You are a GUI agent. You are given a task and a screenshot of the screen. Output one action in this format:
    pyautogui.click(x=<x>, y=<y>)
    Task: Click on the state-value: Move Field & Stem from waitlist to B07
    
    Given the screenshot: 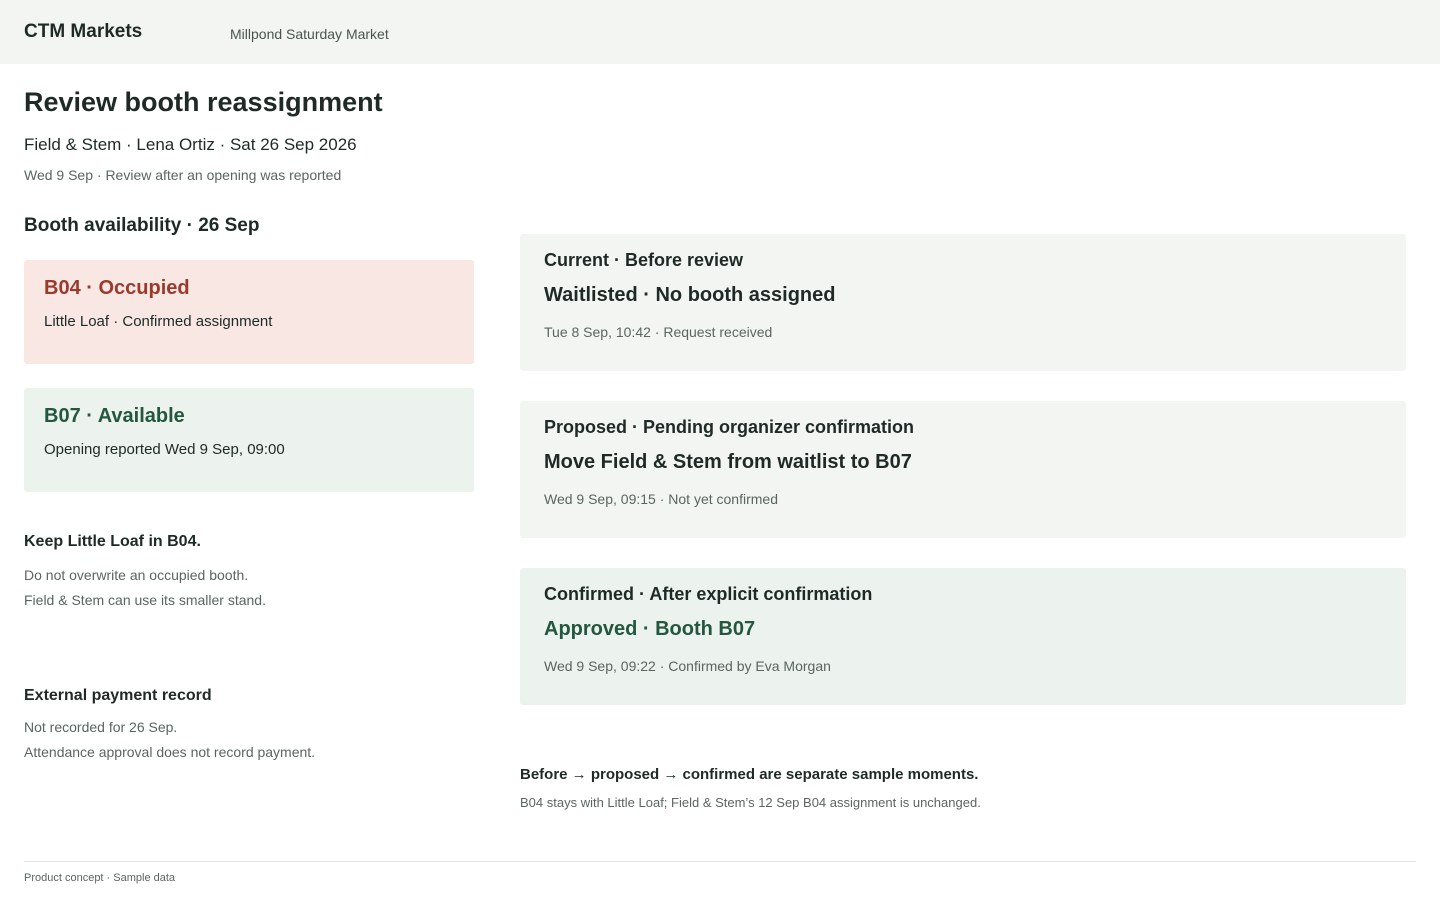 What is the action you would take?
    pyautogui.click(x=728, y=462)
    